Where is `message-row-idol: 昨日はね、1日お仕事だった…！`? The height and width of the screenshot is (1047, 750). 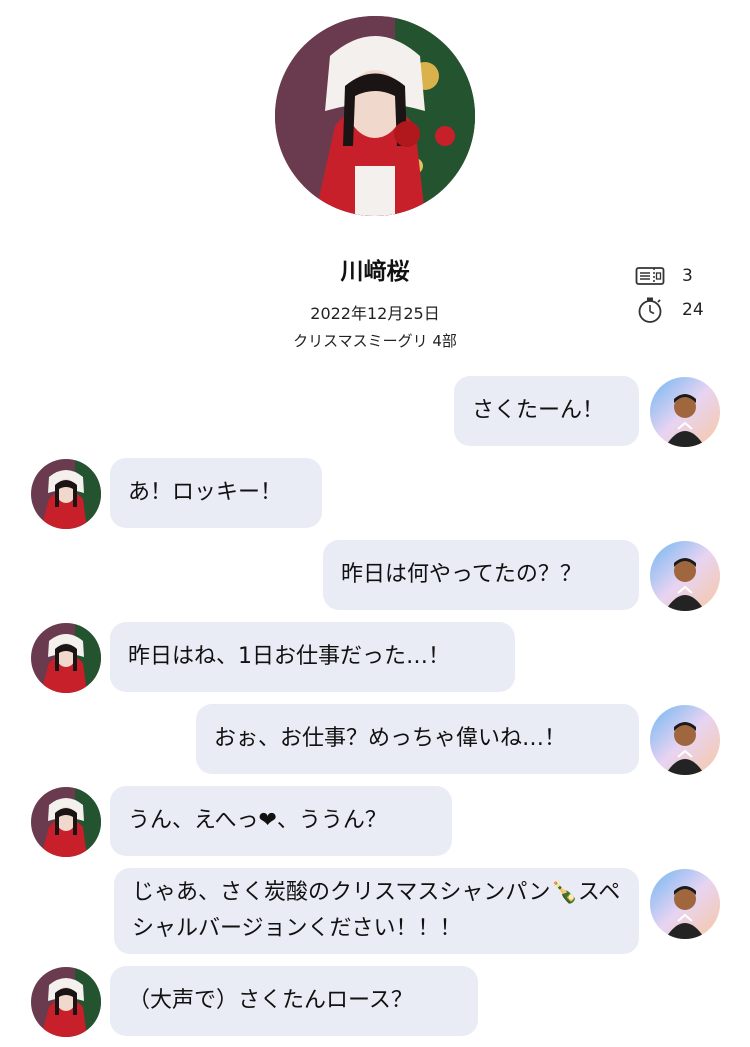 message-row-idol: 昨日はね、1日お仕事だった…！ is located at coordinates (375, 658).